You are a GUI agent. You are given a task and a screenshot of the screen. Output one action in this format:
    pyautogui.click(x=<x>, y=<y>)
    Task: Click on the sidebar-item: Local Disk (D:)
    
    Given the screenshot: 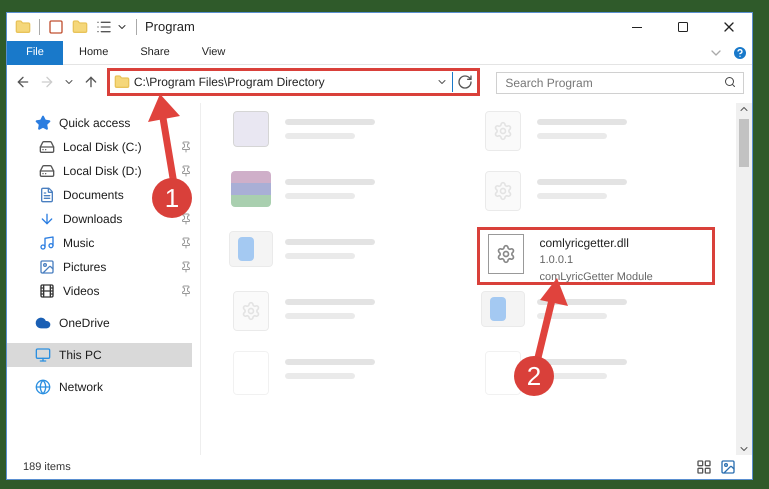 What is the action you would take?
    pyautogui.click(x=78, y=171)
    